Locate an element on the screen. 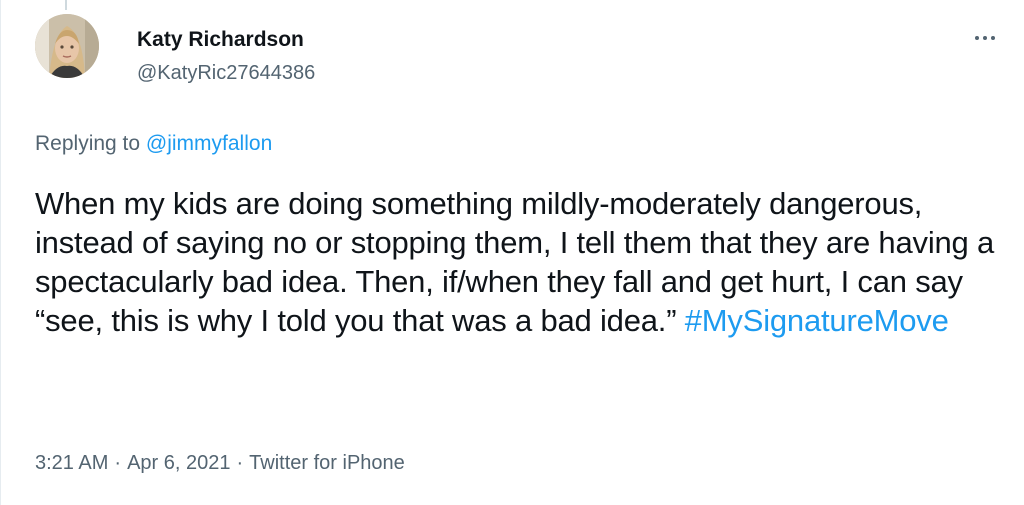 The image size is (1024, 505). tweet-time: 3:21 AM is located at coordinates (71, 463).